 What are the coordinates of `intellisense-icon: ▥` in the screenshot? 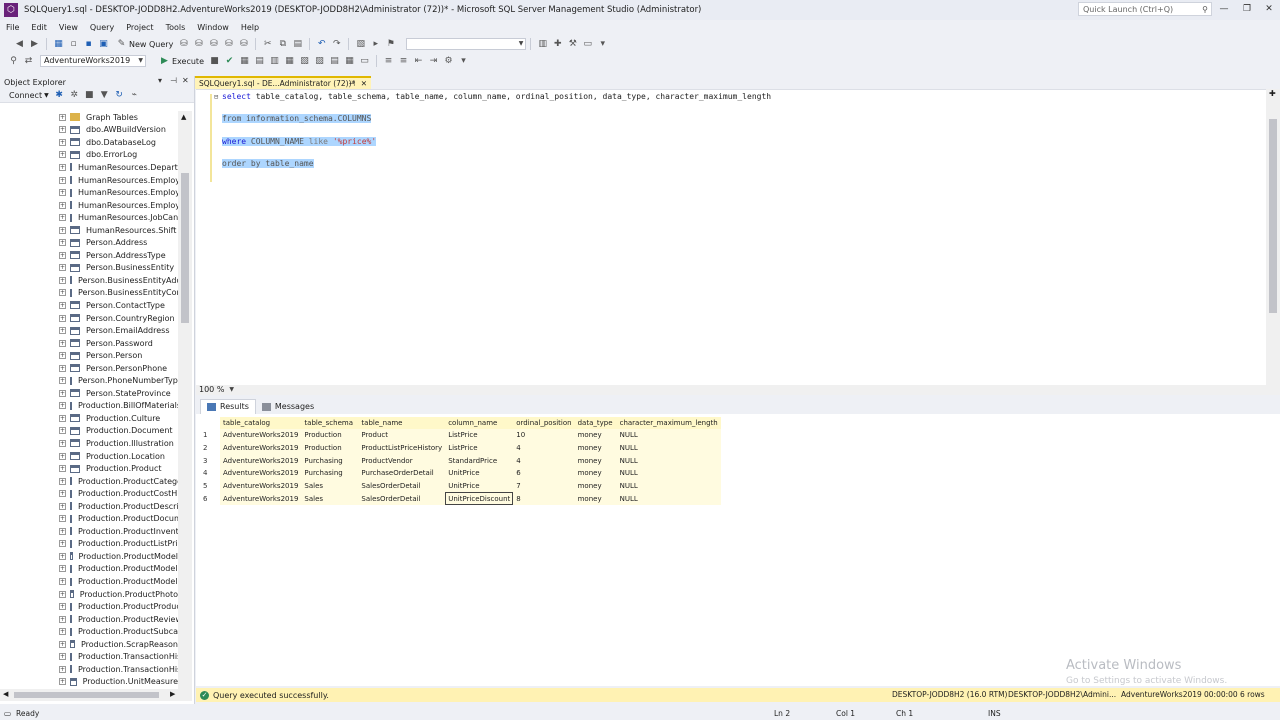 It's located at (275, 61).